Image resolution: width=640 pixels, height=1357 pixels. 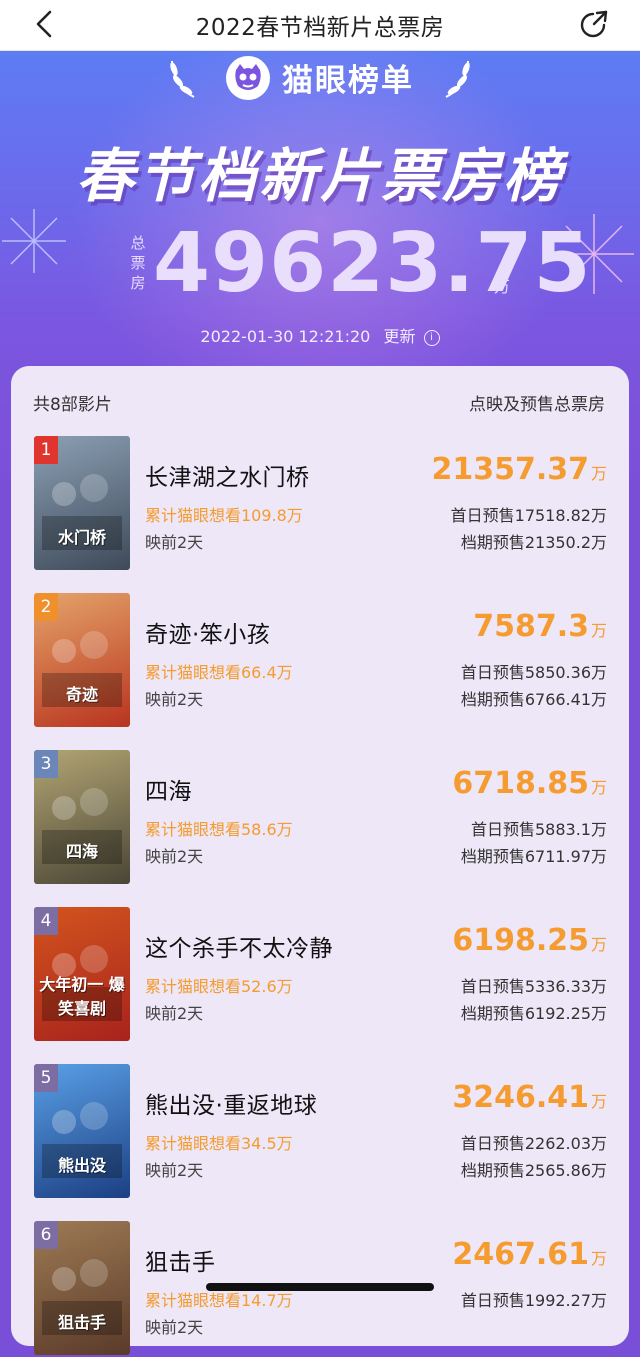 What do you see at coordinates (520, 783) in the screenshot?
I see `box-office-number: 6718.85` at bounding box center [520, 783].